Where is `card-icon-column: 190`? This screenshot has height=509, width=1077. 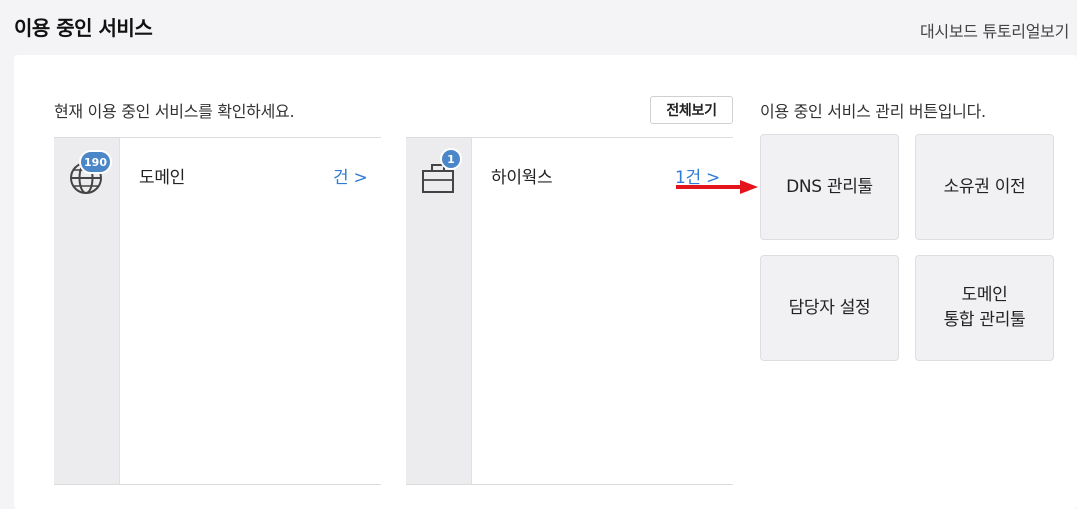 card-icon-column: 190 is located at coordinates (87, 311).